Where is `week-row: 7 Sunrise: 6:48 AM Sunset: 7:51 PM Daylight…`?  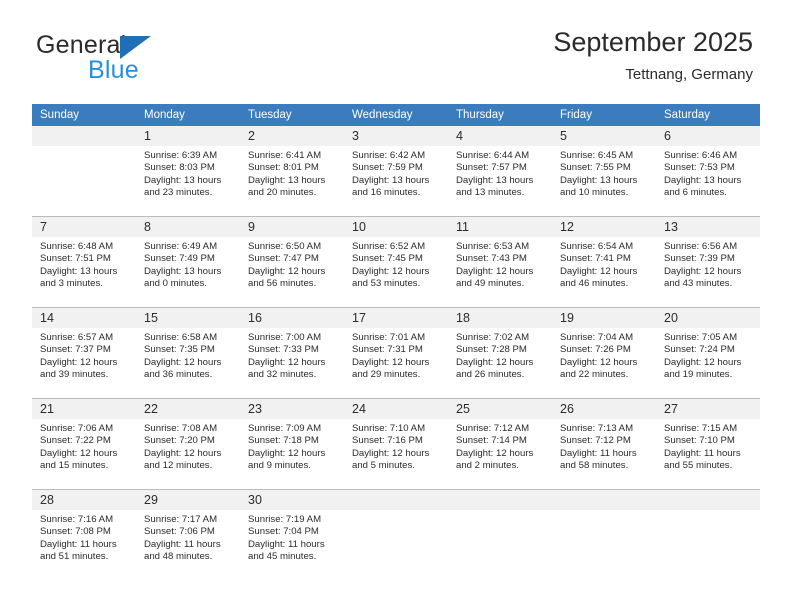 week-row: 7 Sunrise: 6:48 AM Sunset: 7:51 PM Daylight… is located at coordinates (396, 261).